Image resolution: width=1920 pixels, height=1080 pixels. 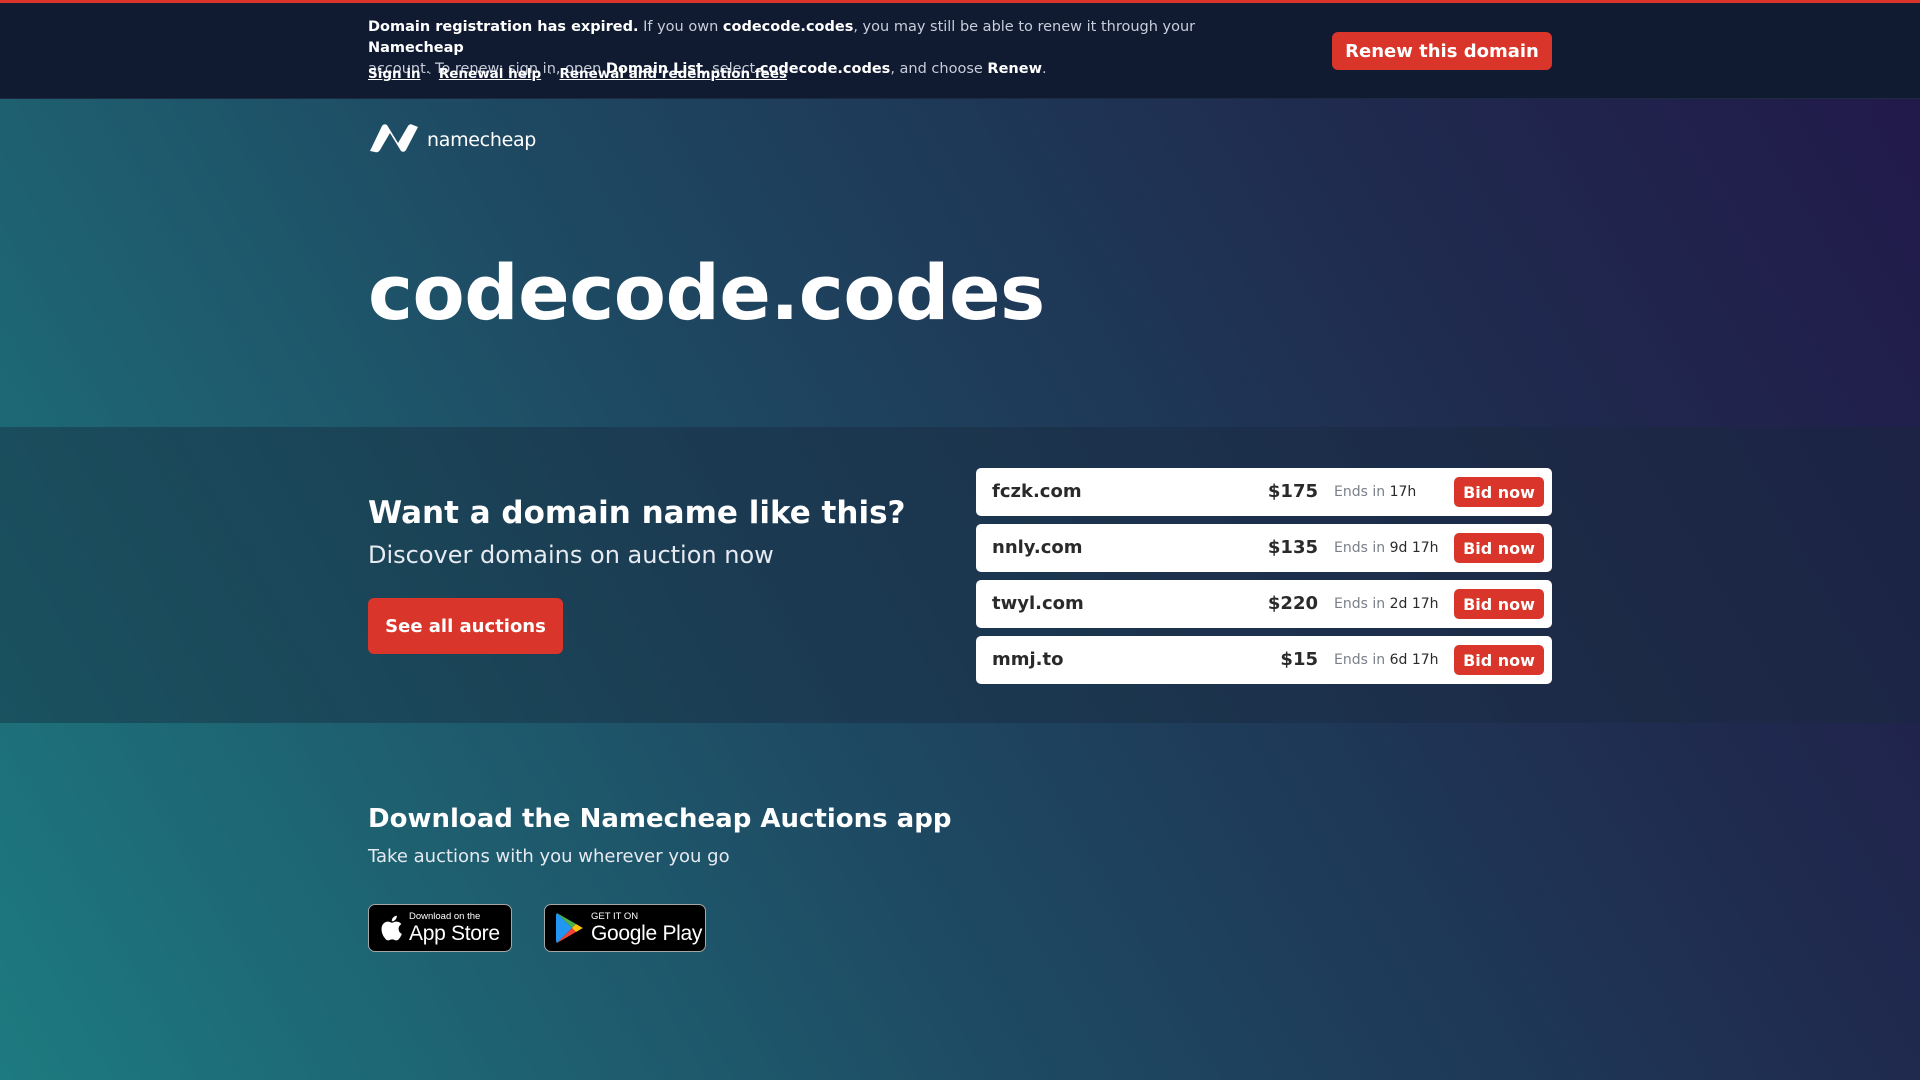 I want to click on auction-subheading: Discover domains on auction now, so click(x=571, y=555).